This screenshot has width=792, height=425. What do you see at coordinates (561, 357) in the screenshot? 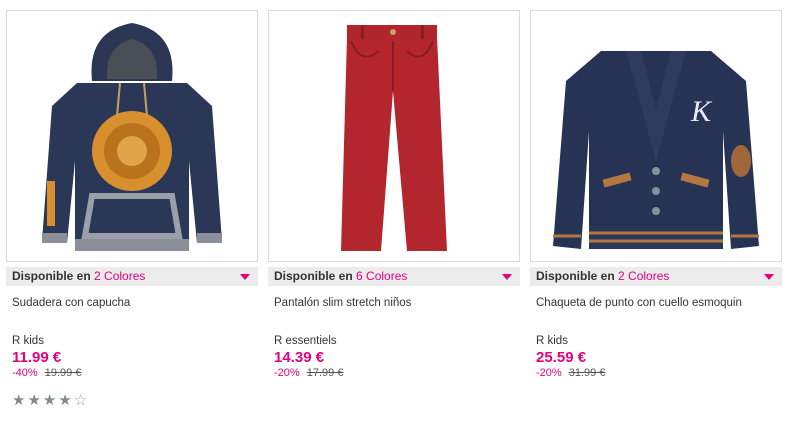
I see `product-price: 25.59 €` at bounding box center [561, 357].